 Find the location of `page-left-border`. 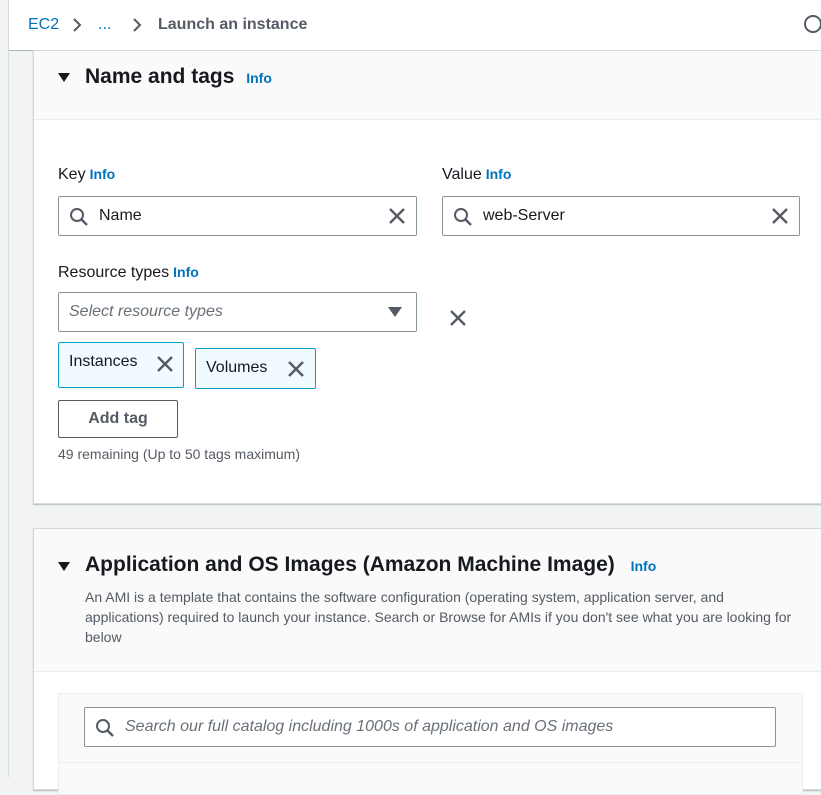

page-left-border is located at coordinates (8, 388).